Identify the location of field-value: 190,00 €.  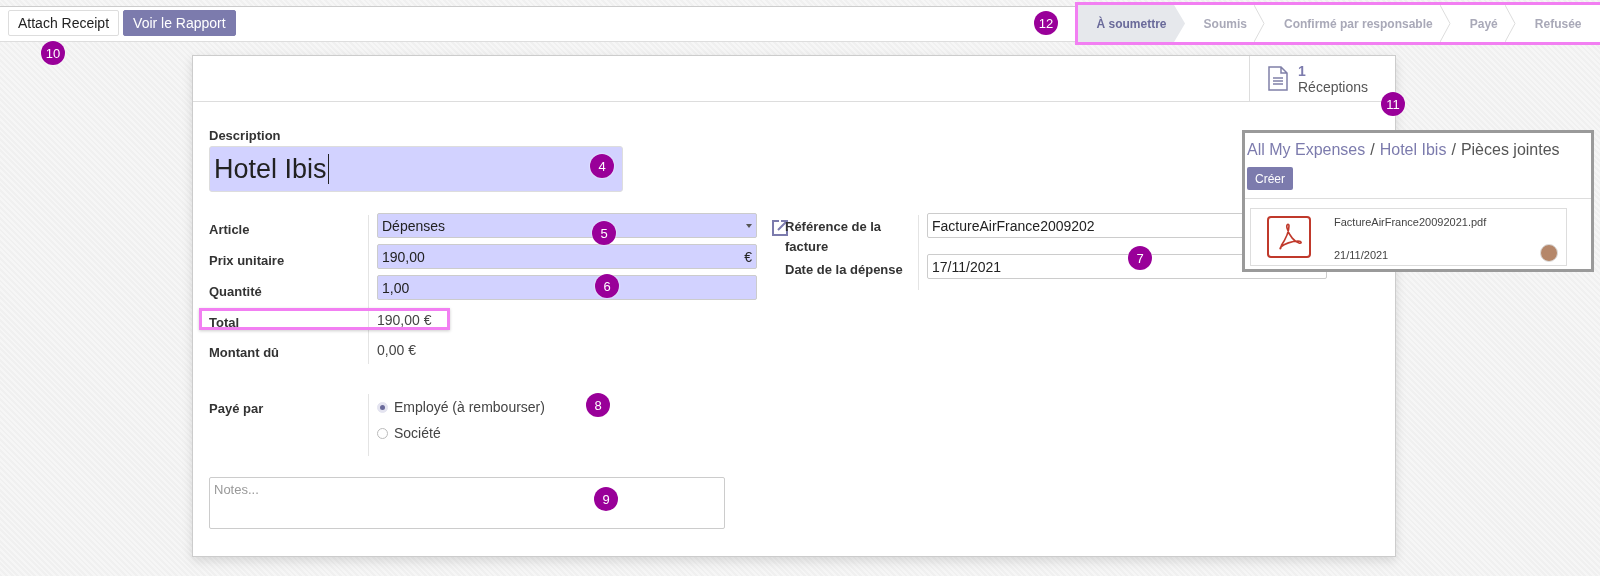
(405, 320).